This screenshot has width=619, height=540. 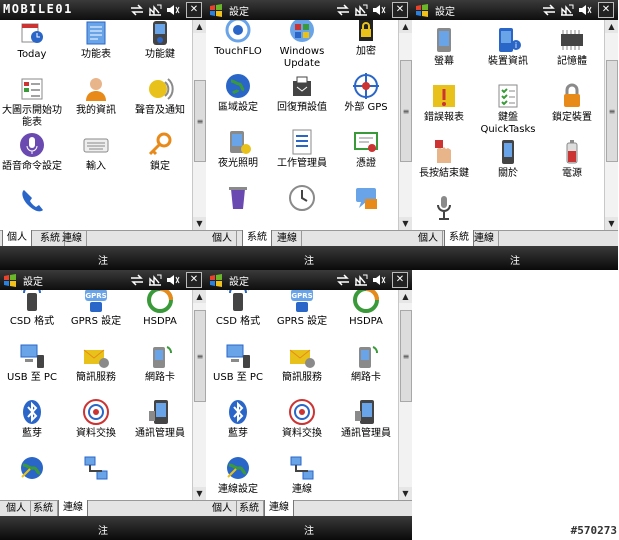 What do you see at coordinates (444, 50) in the screenshot?
I see `settings-item: 螢幕` at bounding box center [444, 50].